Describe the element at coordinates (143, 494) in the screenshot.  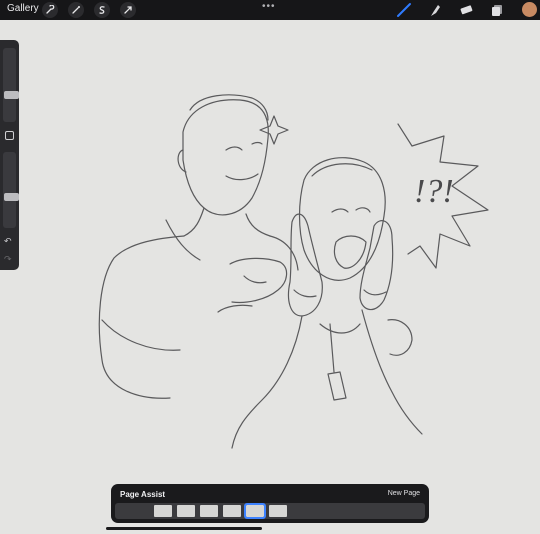
I see `page-assist-title: Page Assist` at that location.